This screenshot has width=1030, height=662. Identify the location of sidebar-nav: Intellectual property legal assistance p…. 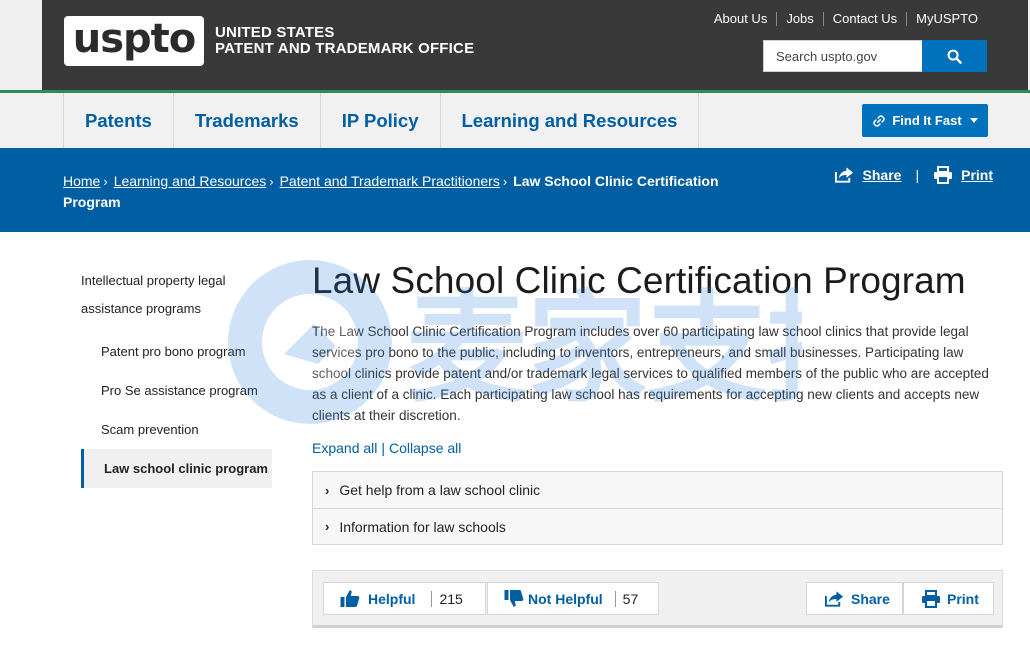
(176, 377).